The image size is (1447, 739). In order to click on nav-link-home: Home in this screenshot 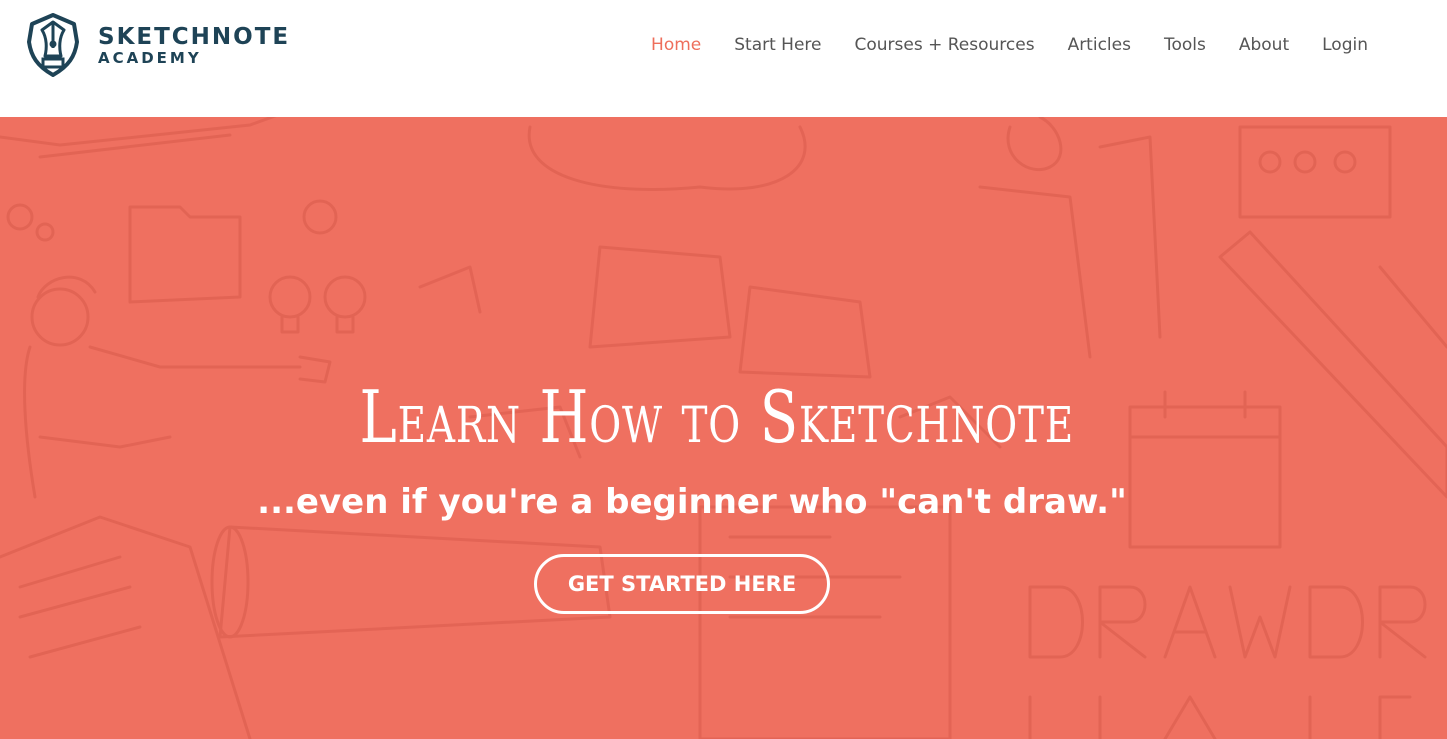, I will do `click(676, 45)`.